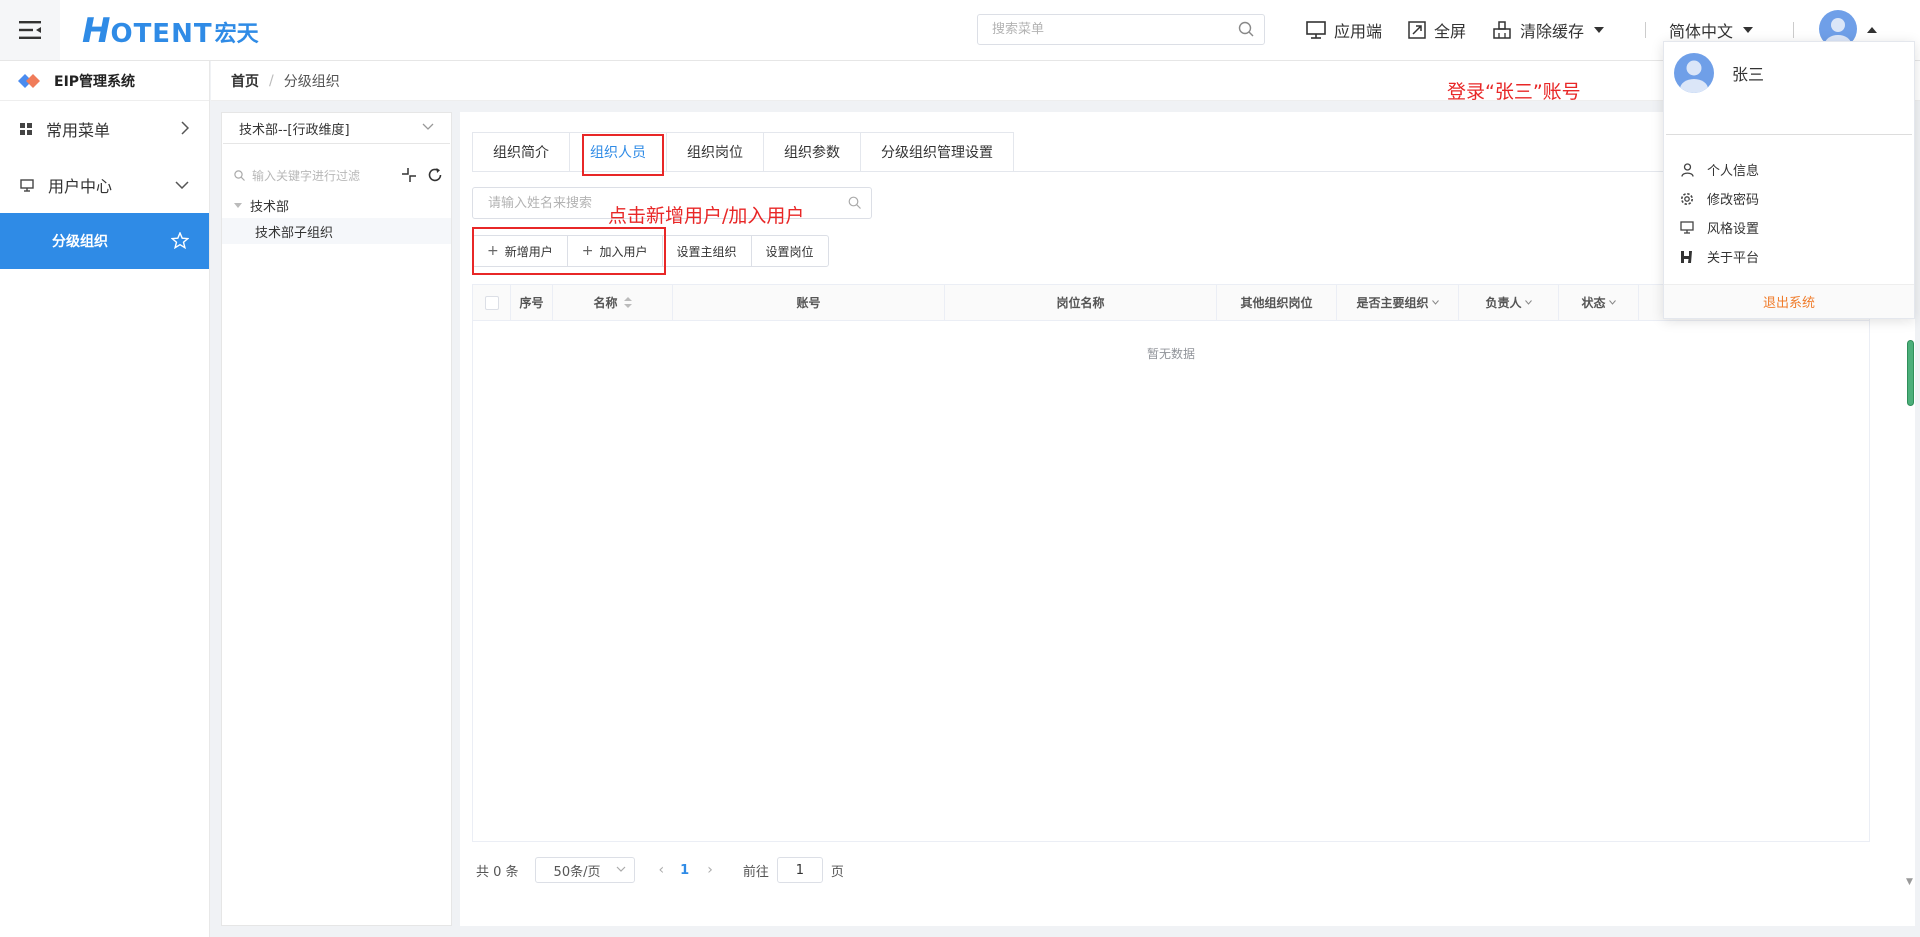 The image size is (1920, 937). I want to click on org-tabs: 组织简介 组织人员 组织岗位 组织参数 分级组织管理设置, so click(743, 152).